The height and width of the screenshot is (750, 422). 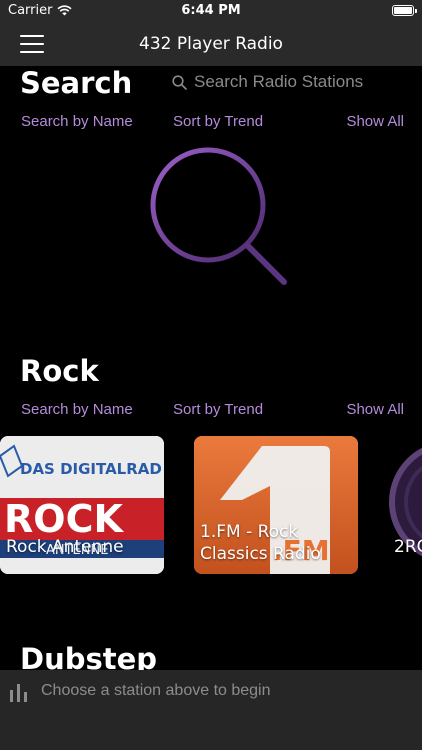 I want to click on equalizer-icon, so click(x=18, y=693).